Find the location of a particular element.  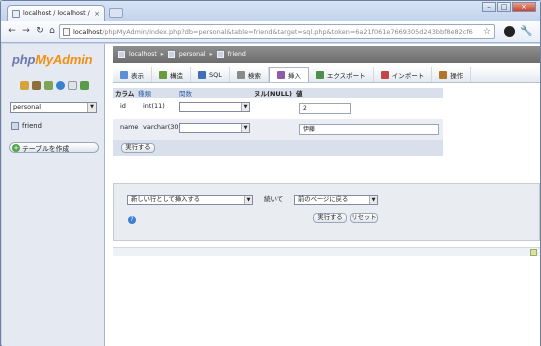

search-icon is located at coordinates (240, 74).